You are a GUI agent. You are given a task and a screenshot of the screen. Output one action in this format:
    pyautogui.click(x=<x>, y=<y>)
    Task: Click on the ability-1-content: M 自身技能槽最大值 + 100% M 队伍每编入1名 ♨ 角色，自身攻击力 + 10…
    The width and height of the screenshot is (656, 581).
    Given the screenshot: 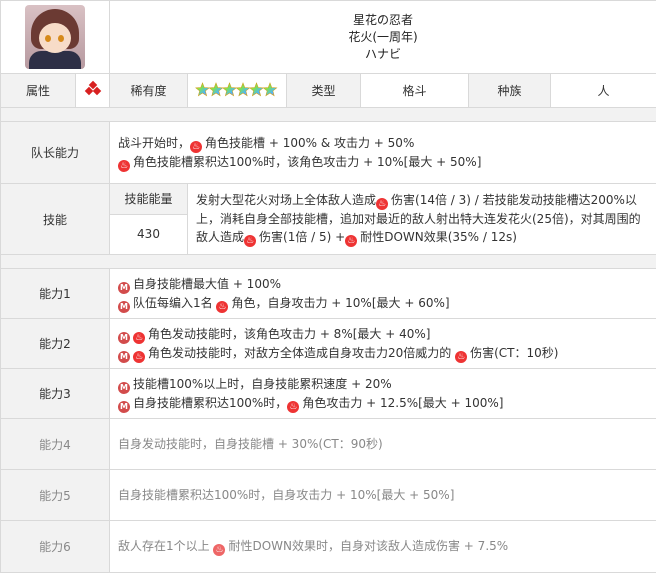 What is the action you would take?
    pyautogui.click(x=382, y=293)
    